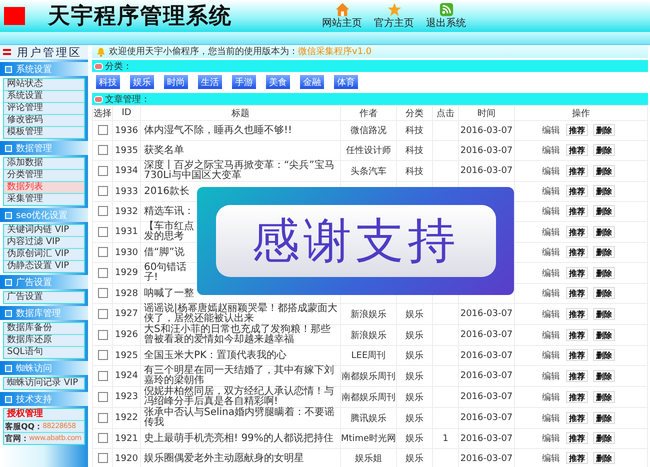 Image resolution: width=650 pixels, height=467 pixels. What do you see at coordinates (446, 16) in the screenshot?
I see `nav-link: 退出系统` at bounding box center [446, 16].